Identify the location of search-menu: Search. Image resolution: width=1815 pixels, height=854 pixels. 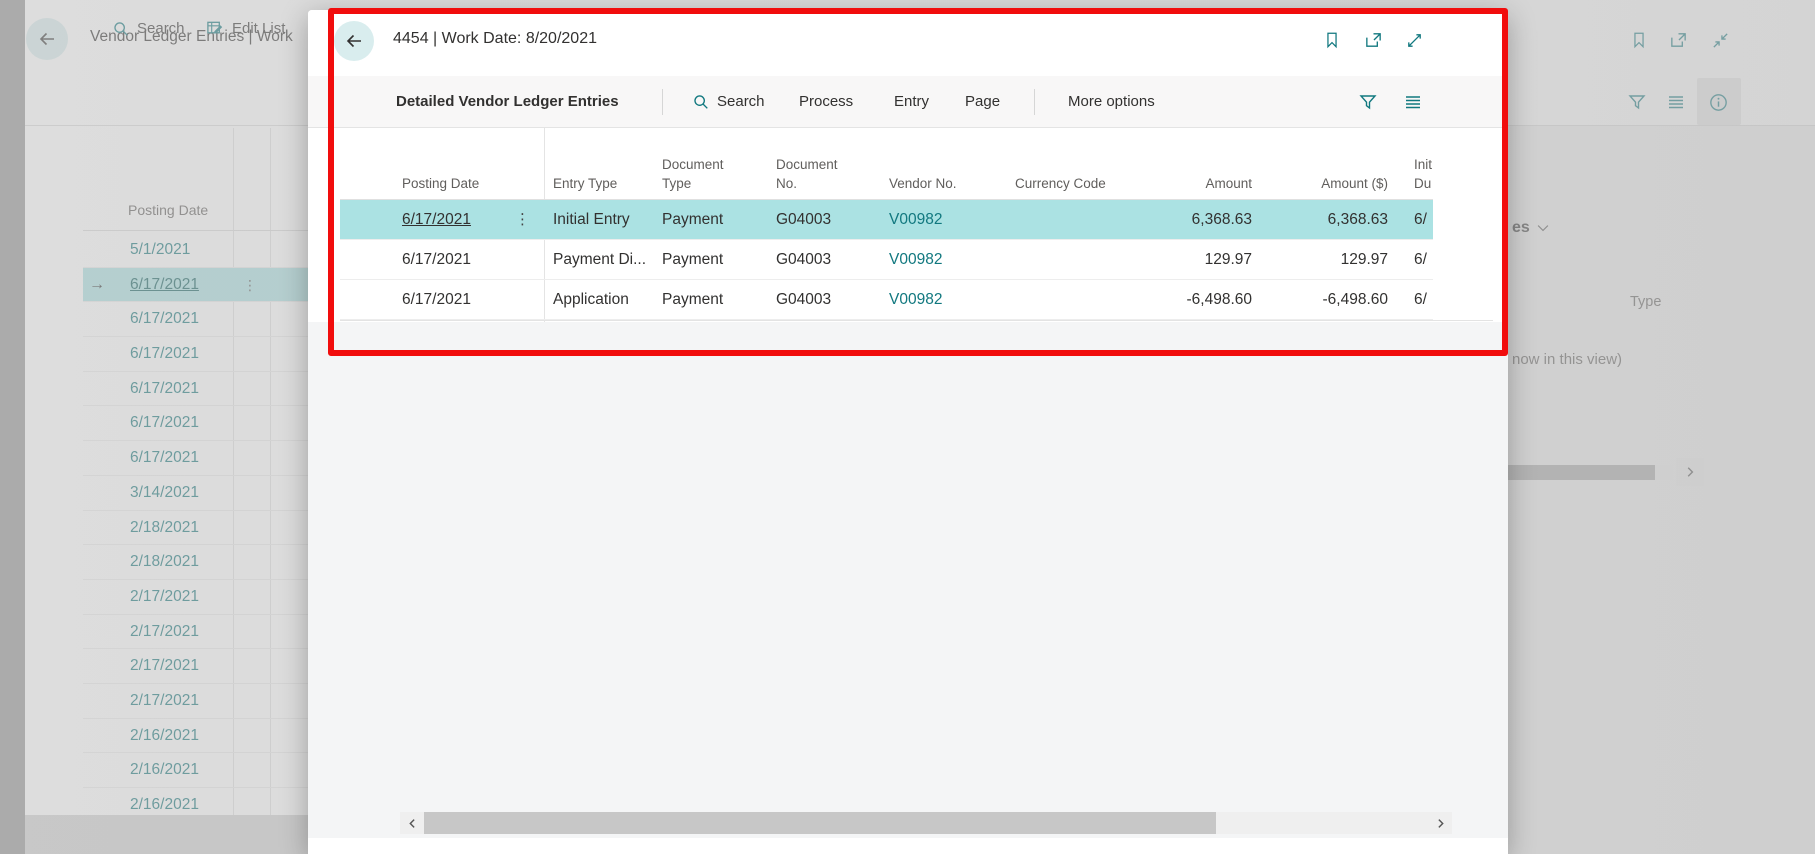
(728, 101).